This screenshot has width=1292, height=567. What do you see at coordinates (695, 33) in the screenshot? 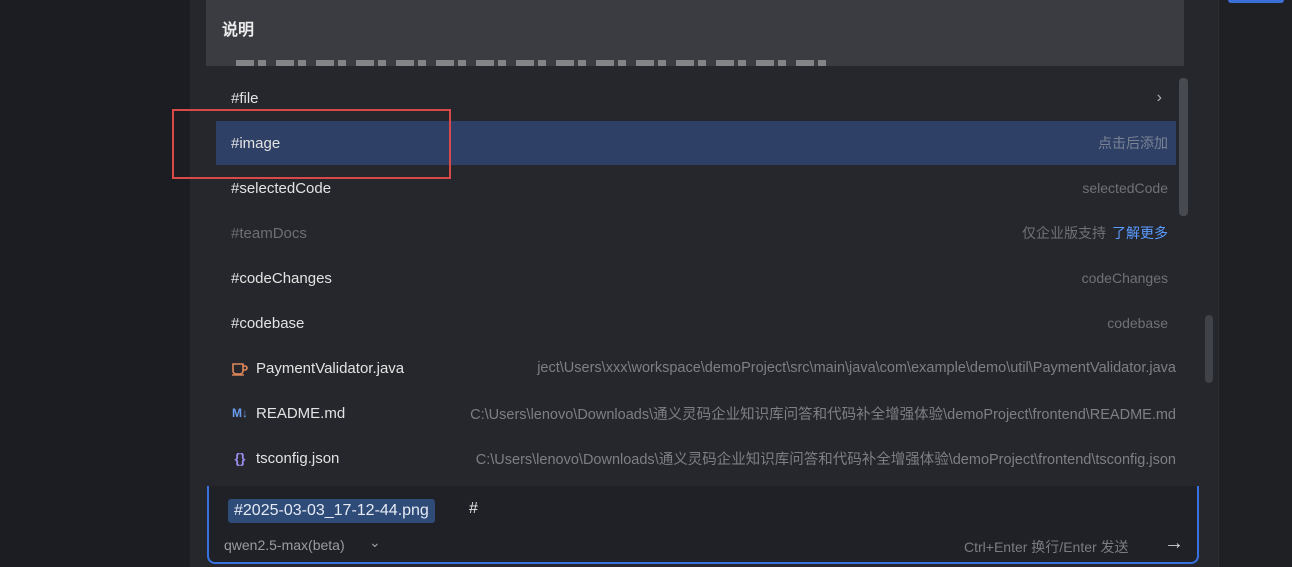
I see `description-header` at bounding box center [695, 33].